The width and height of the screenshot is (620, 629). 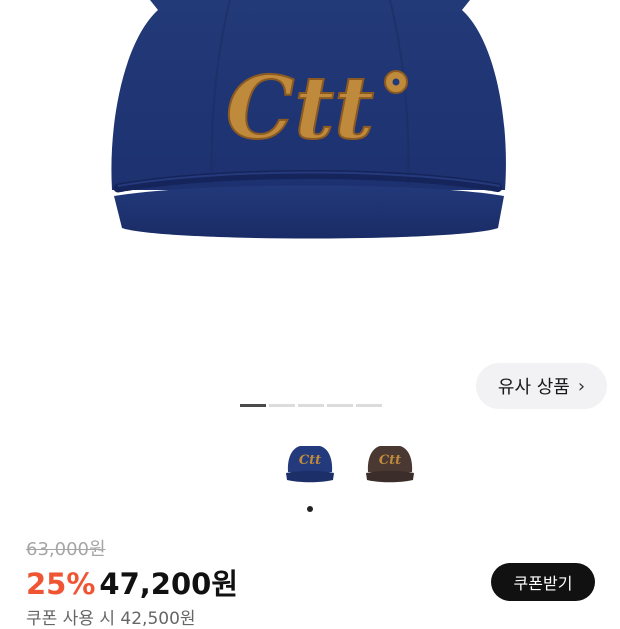 I want to click on discount-rate: 25%, so click(x=61, y=584).